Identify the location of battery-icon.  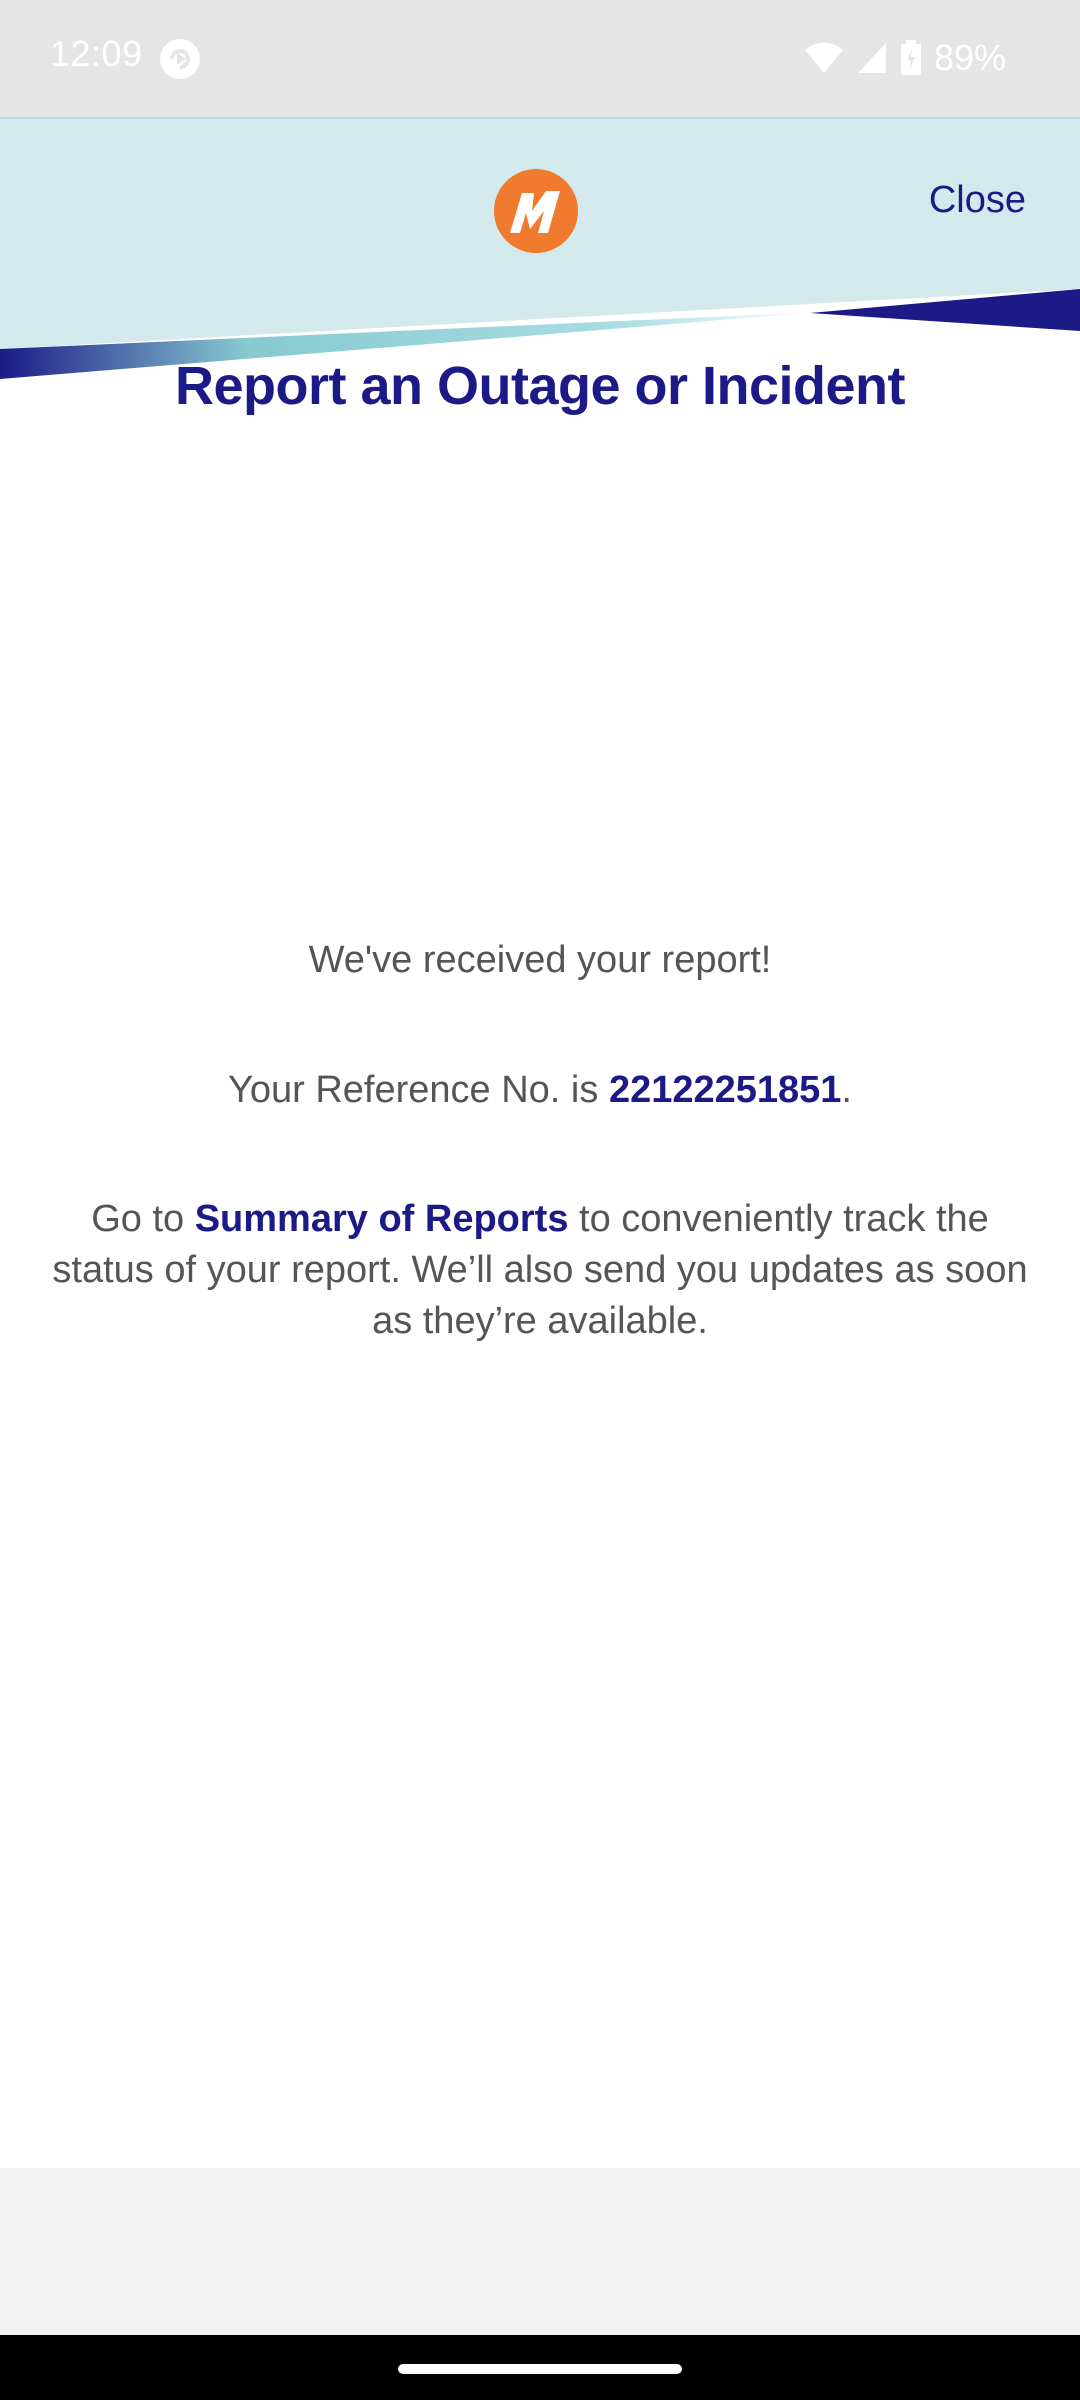
(910, 57).